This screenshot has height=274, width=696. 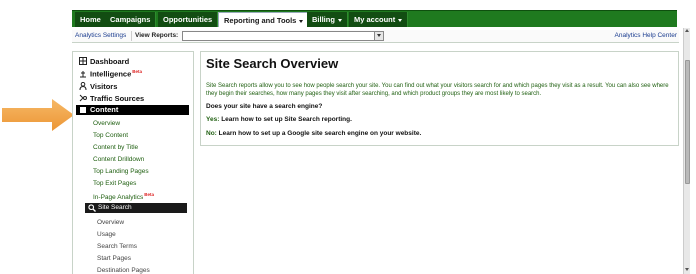 What do you see at coordinates (38, 115) in the screenshot?
I see `pointer-arrow-icon` at bounding box center [38, 115].